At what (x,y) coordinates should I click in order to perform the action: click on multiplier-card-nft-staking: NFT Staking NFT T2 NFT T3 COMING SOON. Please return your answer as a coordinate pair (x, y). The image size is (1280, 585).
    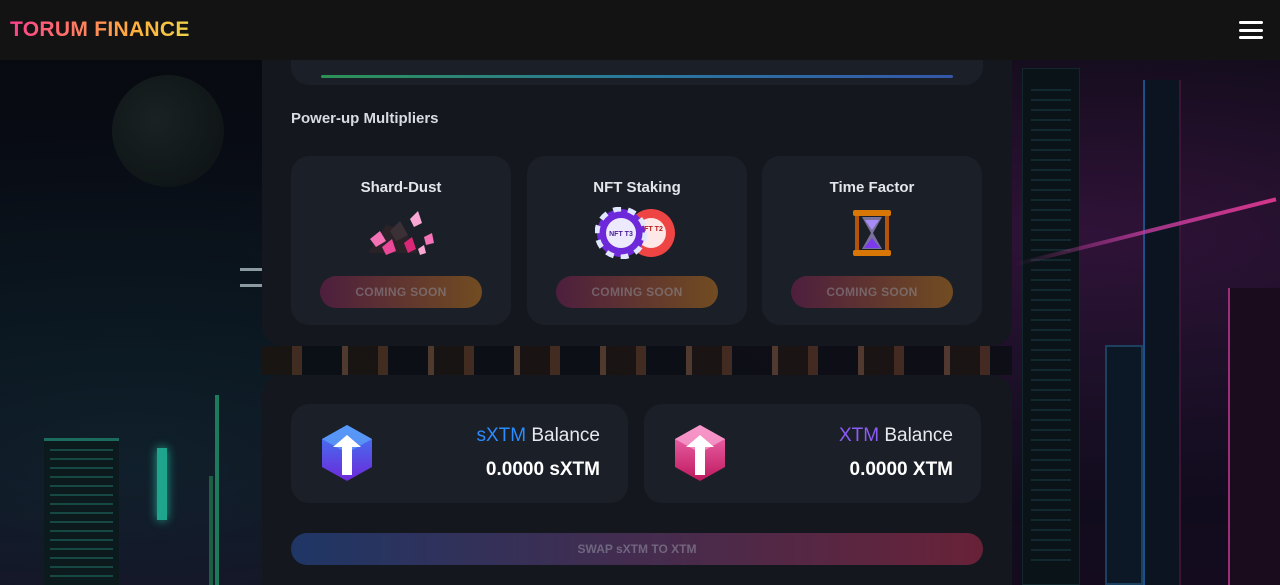
    Looking at the image, I should click on (637, 240).